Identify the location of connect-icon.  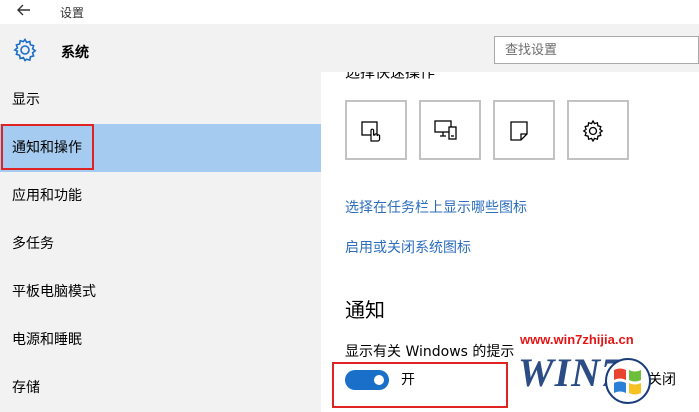
(445, 130).